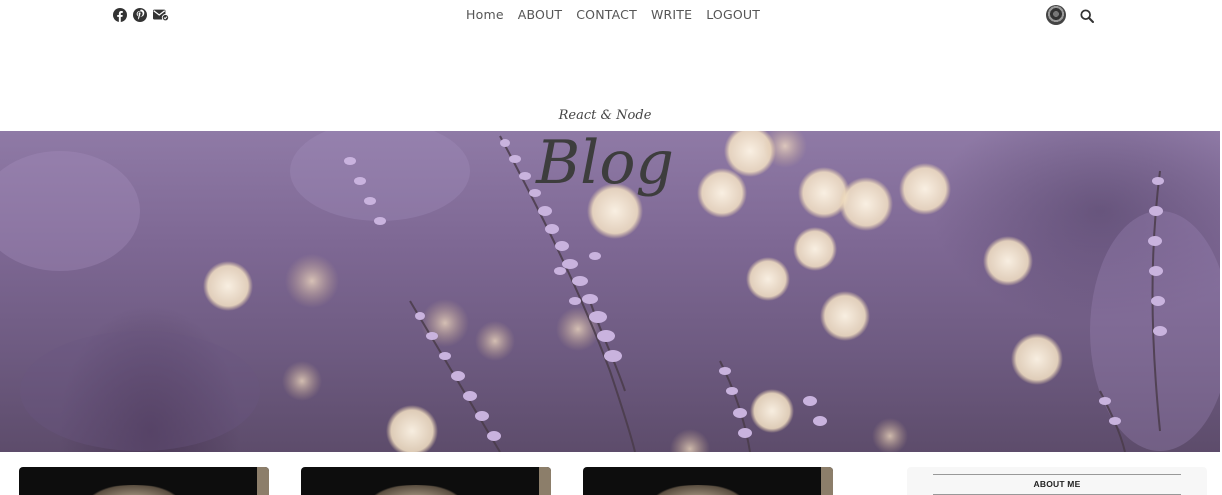 The width and height of the screenshot is (1222, 495). Describe the element at coordinates (1057, 474) in the screenshot. I see `divider` at that location.